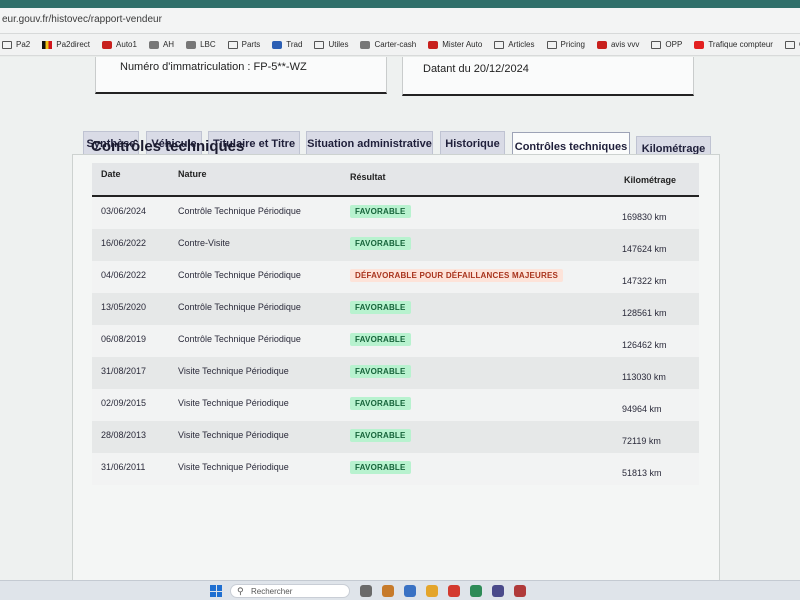  I want to click on windows-start-icon, so click(216, 591).